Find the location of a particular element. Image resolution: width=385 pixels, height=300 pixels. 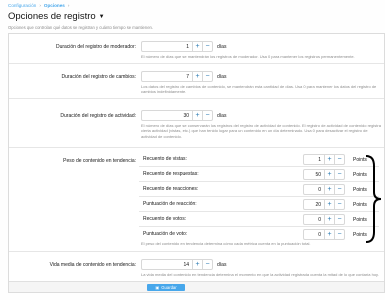

trending-half-life-unit: días is located at coordinates (222, 264).